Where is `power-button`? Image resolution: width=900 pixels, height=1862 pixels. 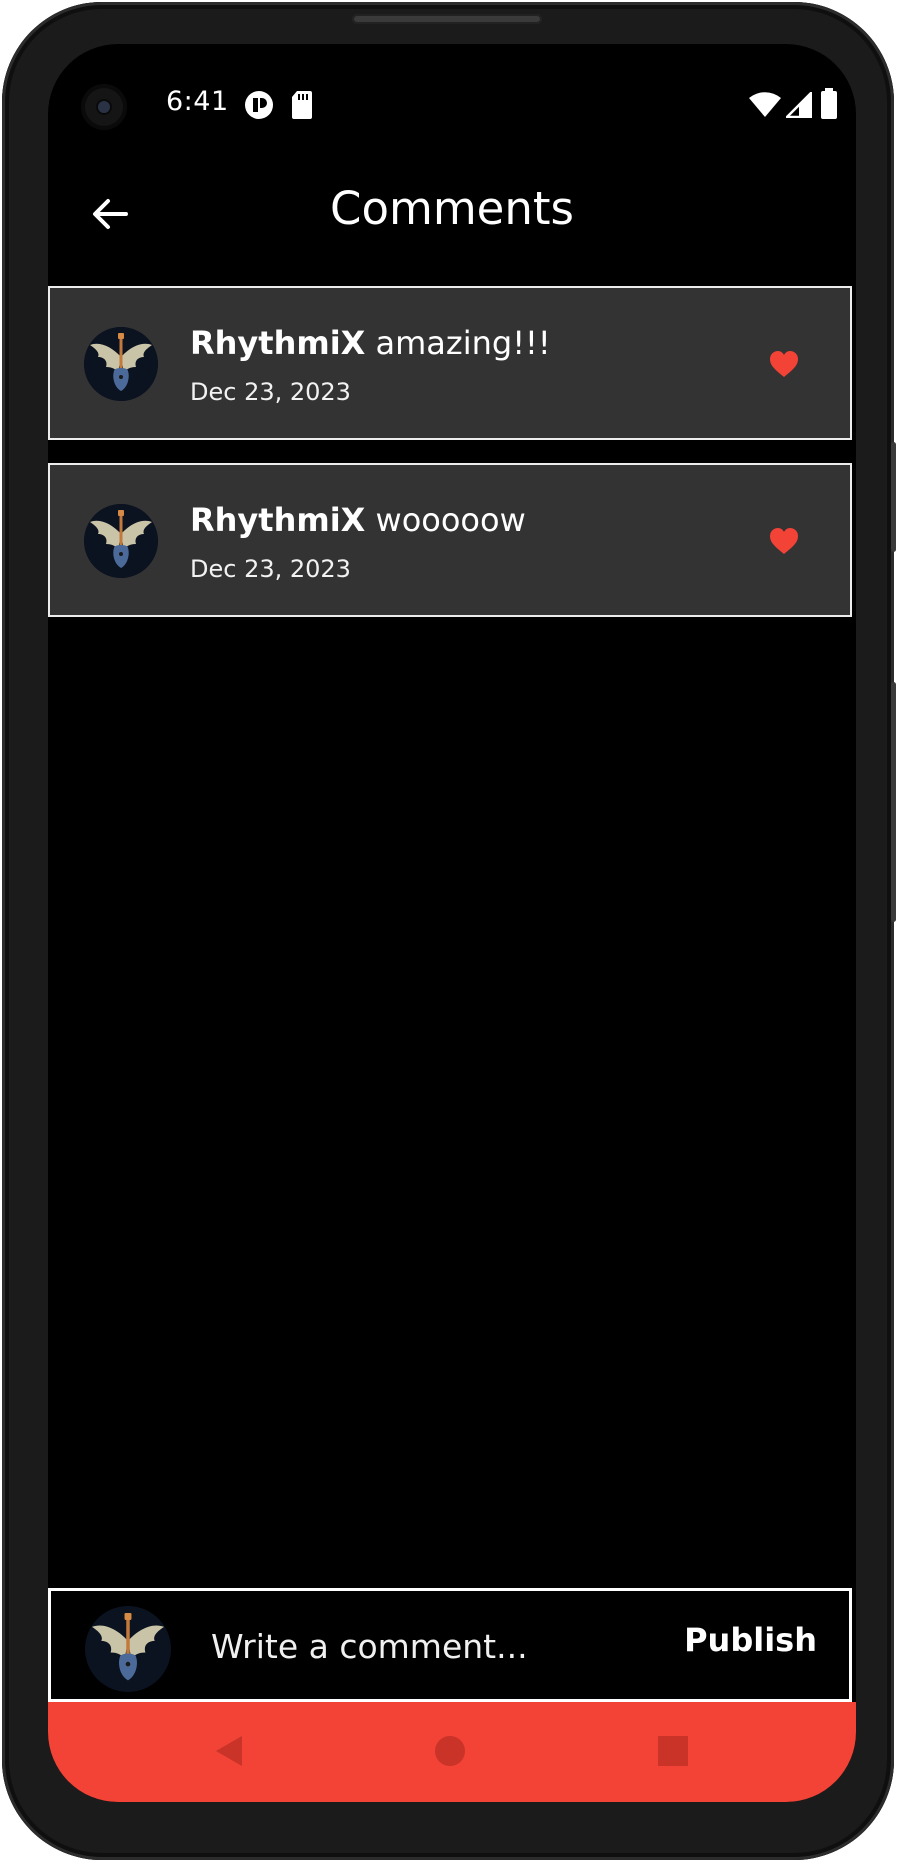 power-button is located at coordinates (893, 802).